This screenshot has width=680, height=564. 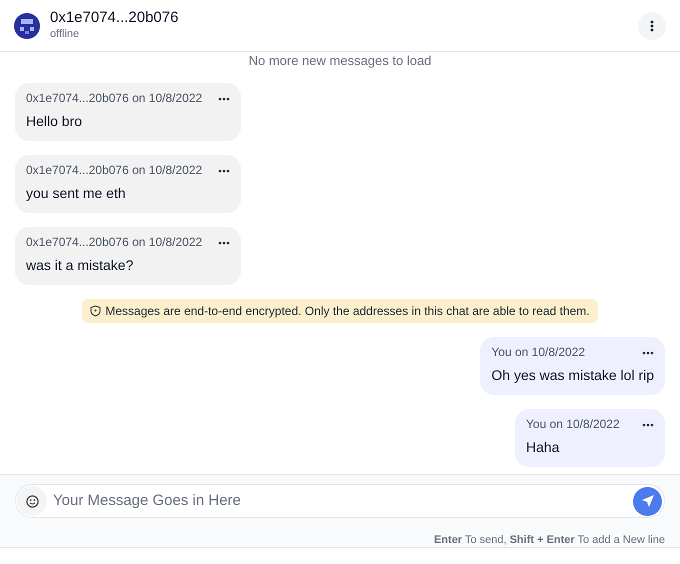 I want to click on smiley-icon, so click(x=32, y=501).